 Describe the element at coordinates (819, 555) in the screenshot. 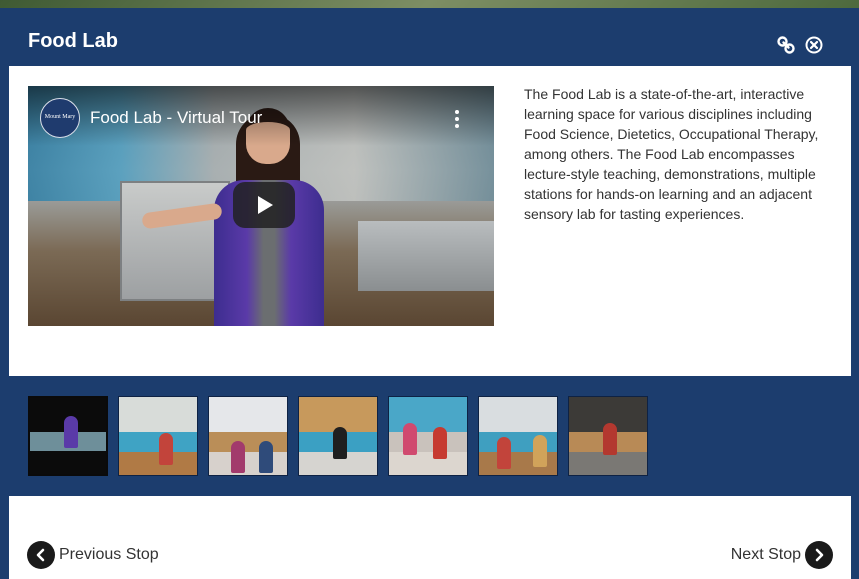

I see `arrow-right-icon` at that location.